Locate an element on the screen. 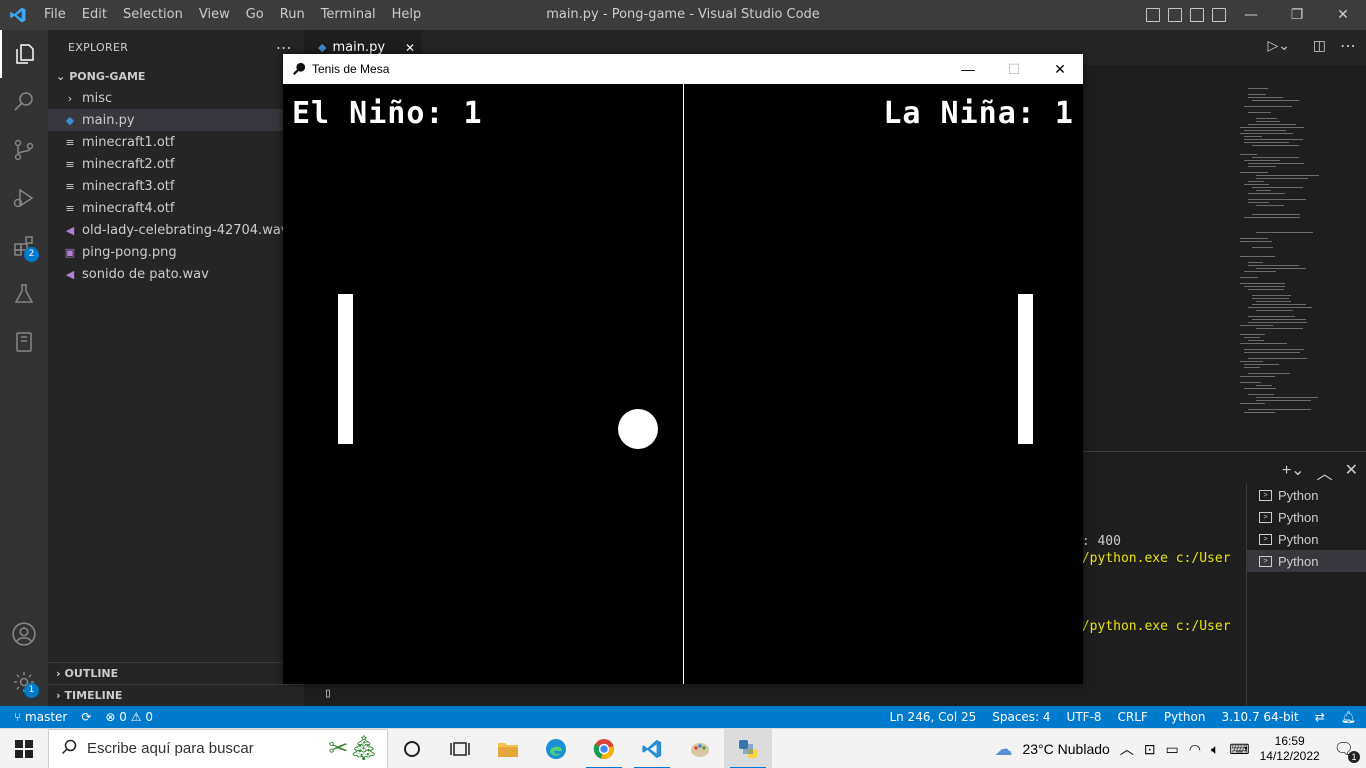  git-branch-icon: ⑂ is located at coordinates (18, 717).